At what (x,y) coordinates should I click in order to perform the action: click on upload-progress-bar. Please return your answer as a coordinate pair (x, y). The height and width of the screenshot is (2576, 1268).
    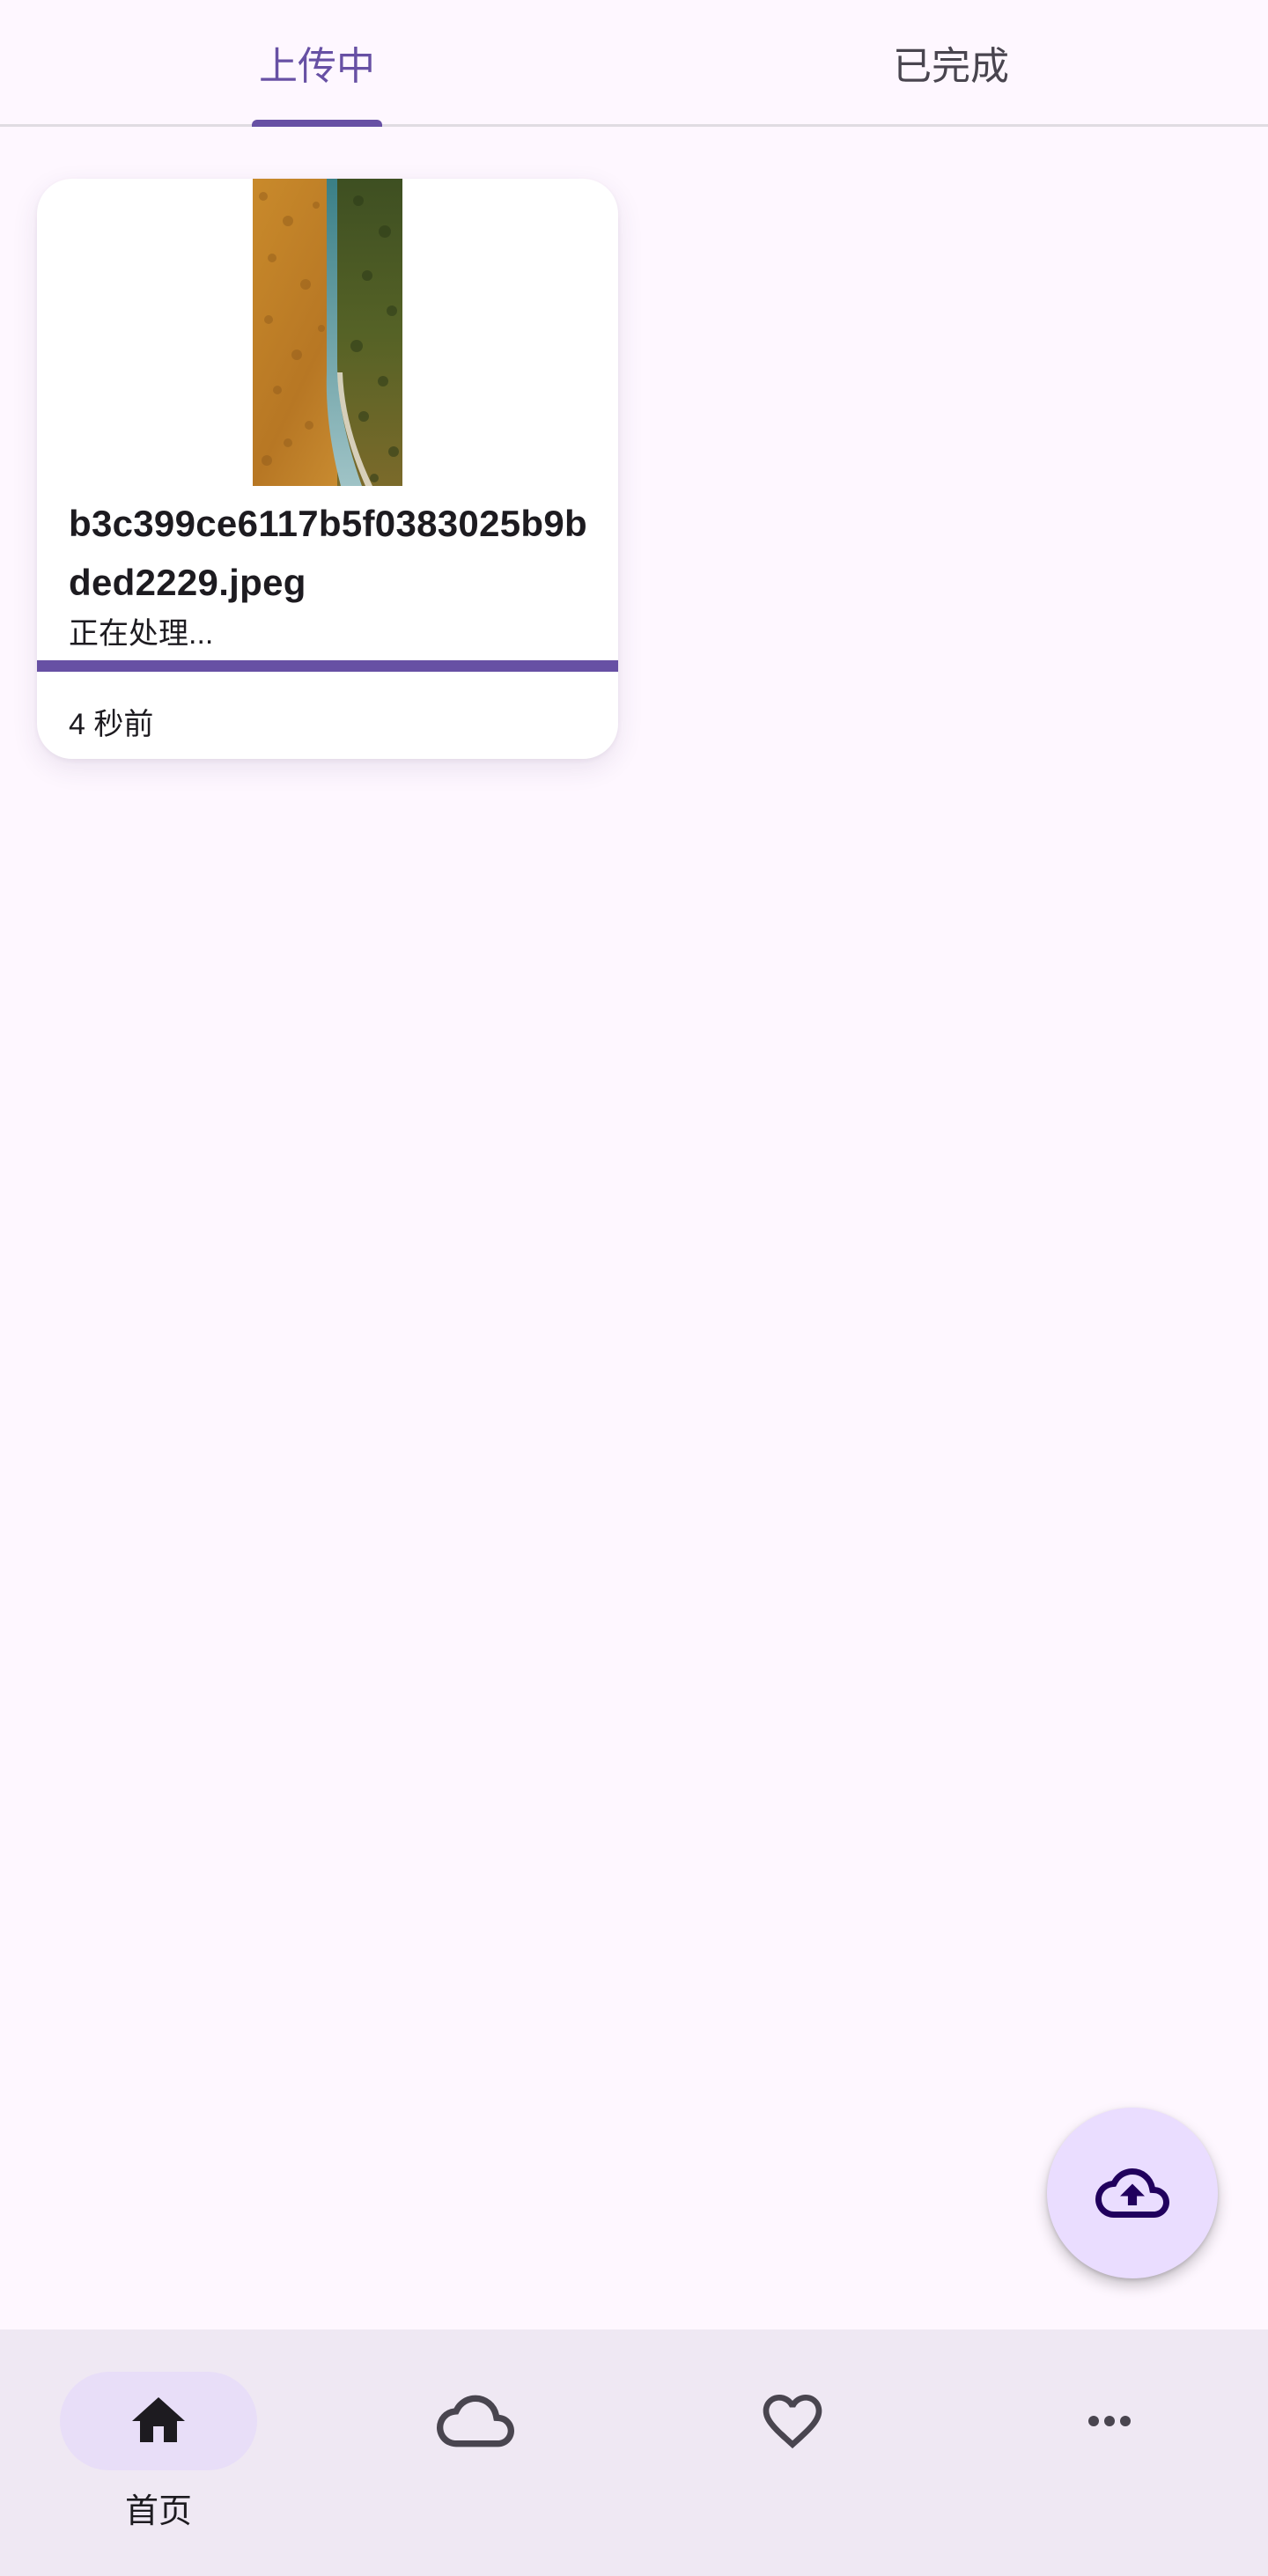
    Looking at the image, I should click on (327, 666).